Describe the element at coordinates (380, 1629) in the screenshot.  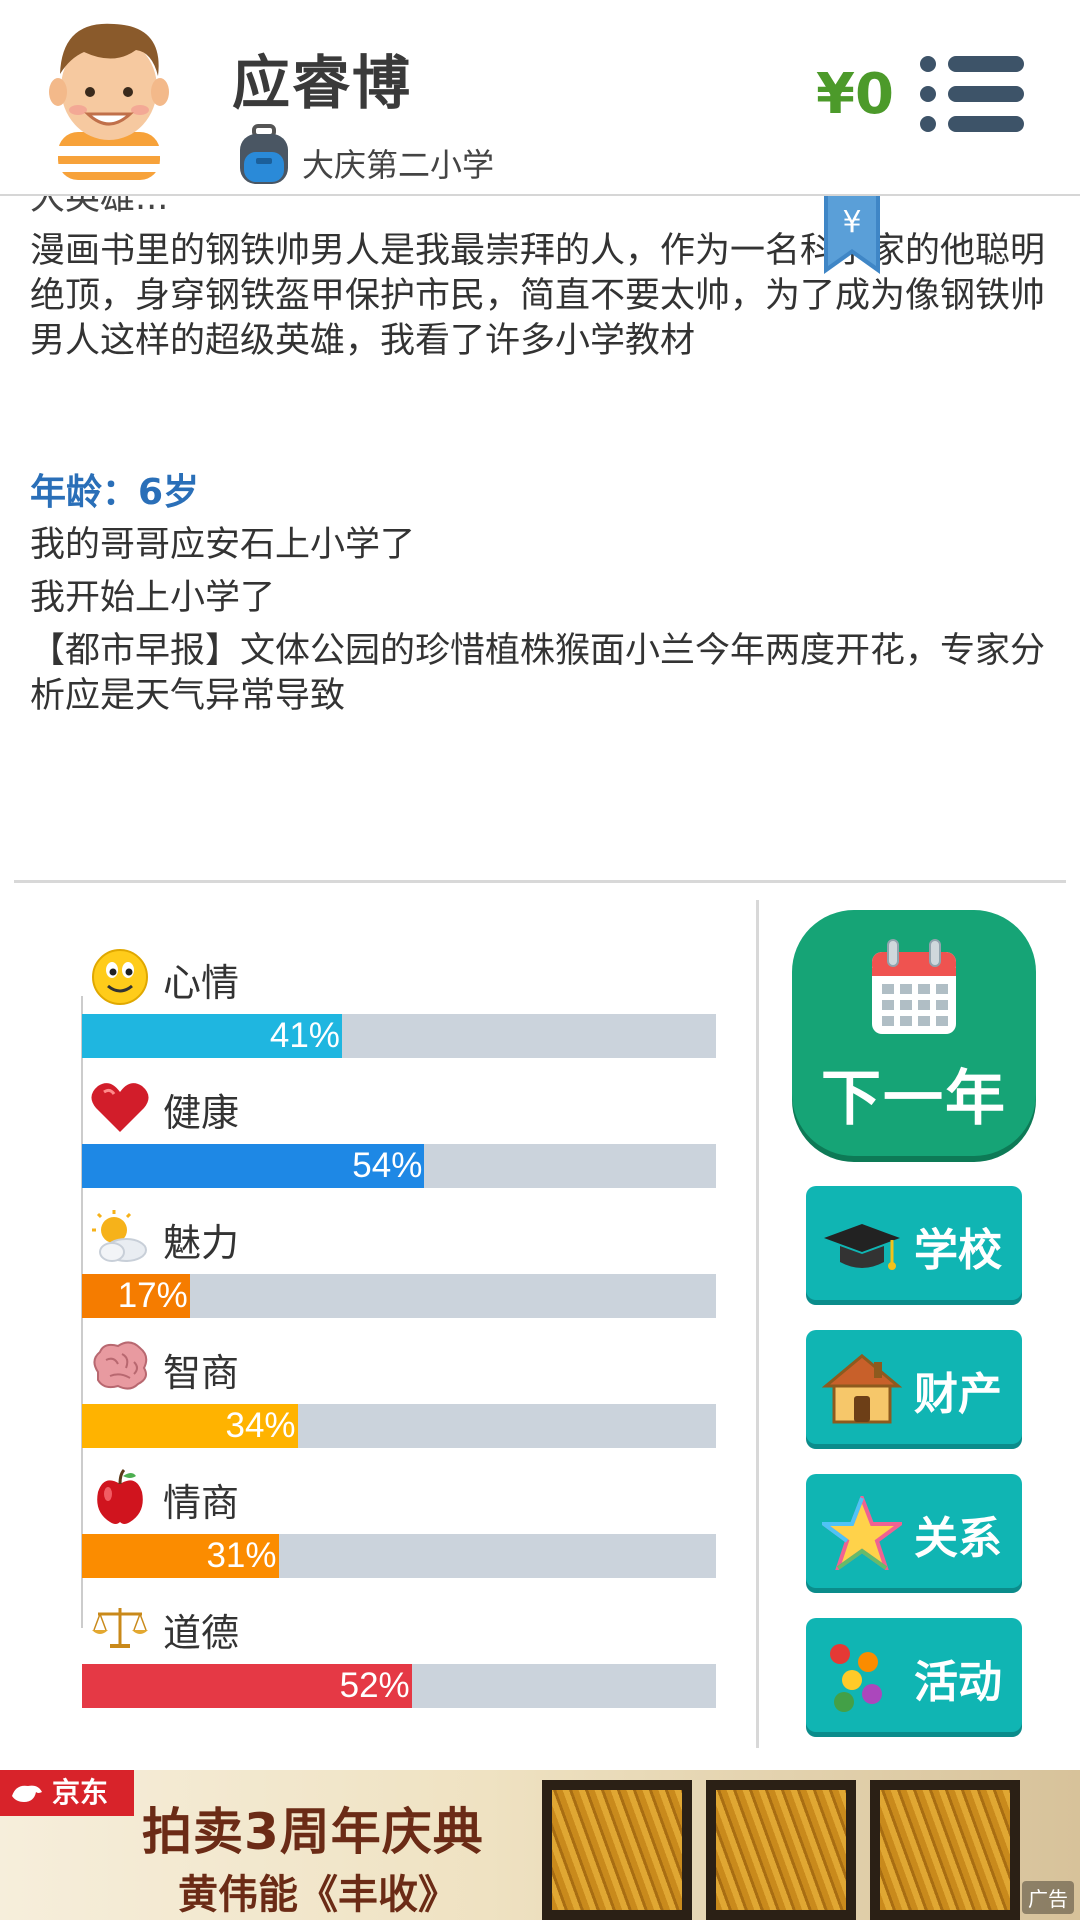
I see `stat-morality: 道德 52%` at that location.